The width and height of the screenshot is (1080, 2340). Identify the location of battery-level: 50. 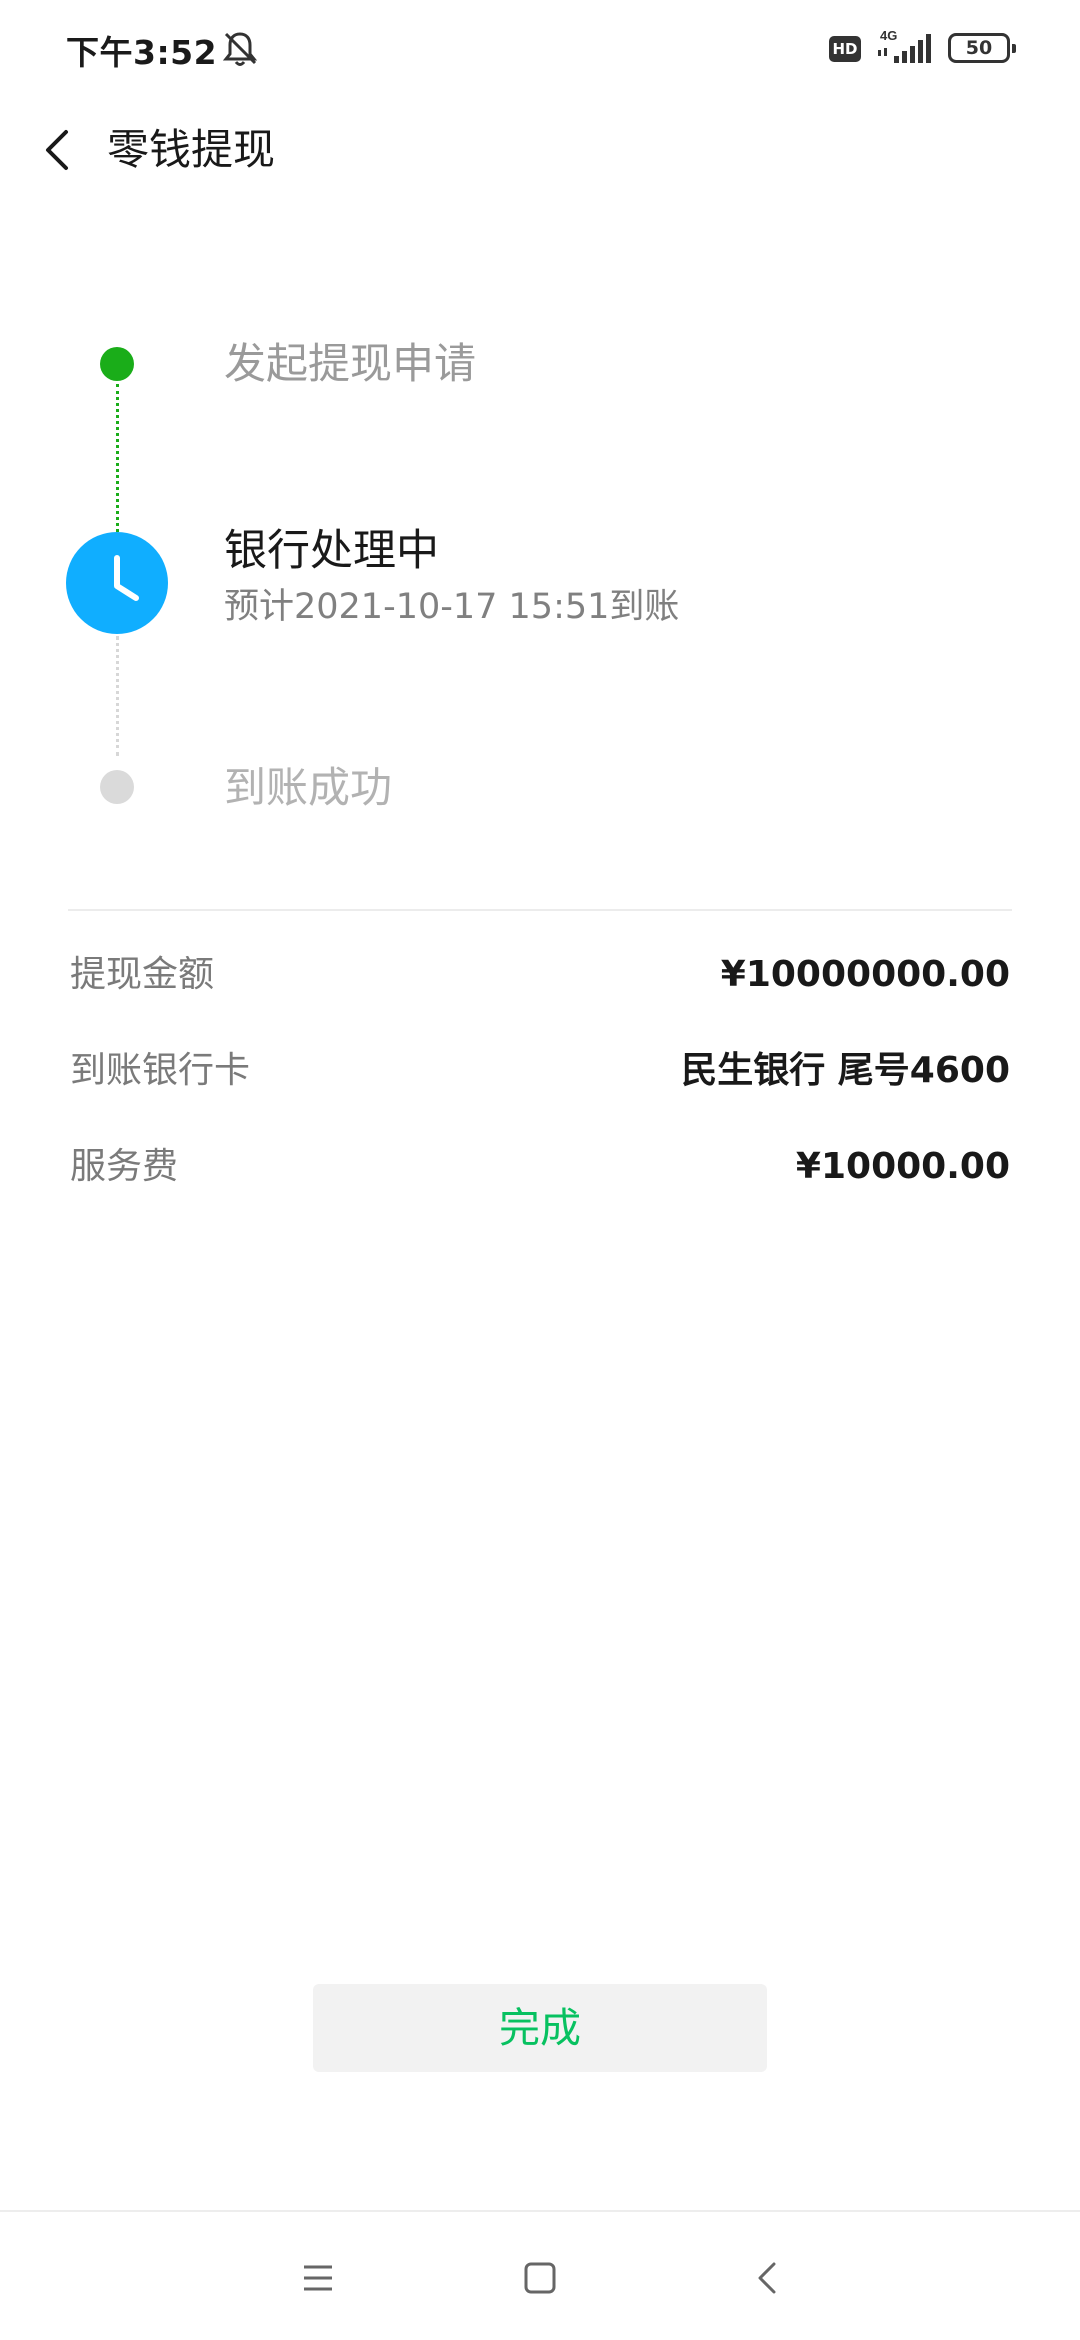
(979, 48).